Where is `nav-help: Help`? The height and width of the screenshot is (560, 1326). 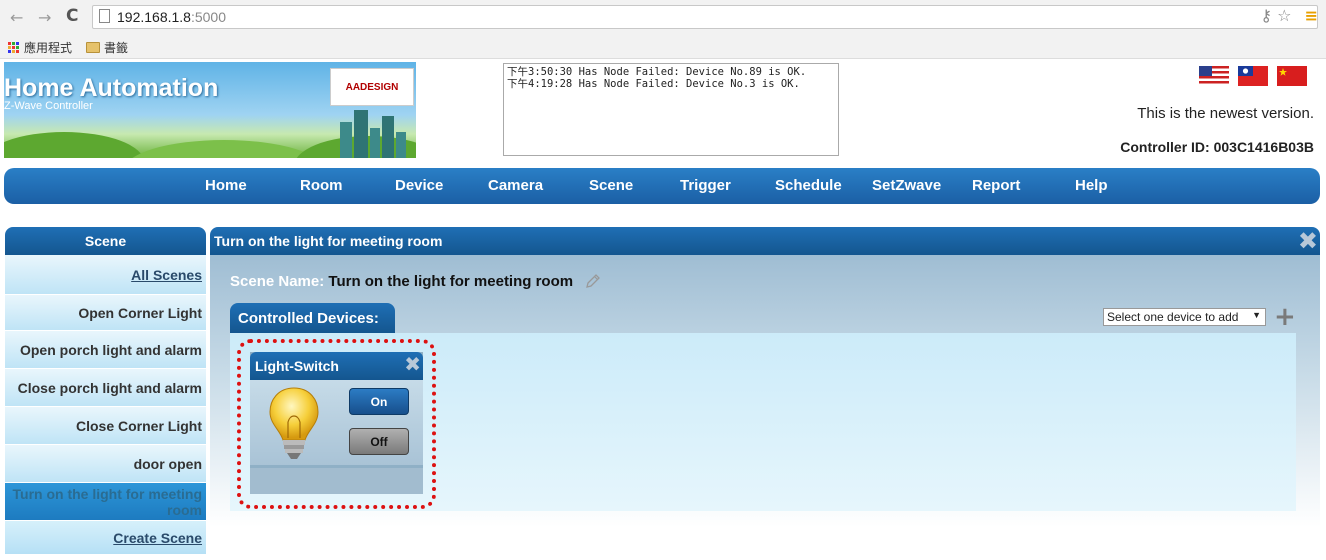 nav-help: Help is located at coordinates (1091, 185).